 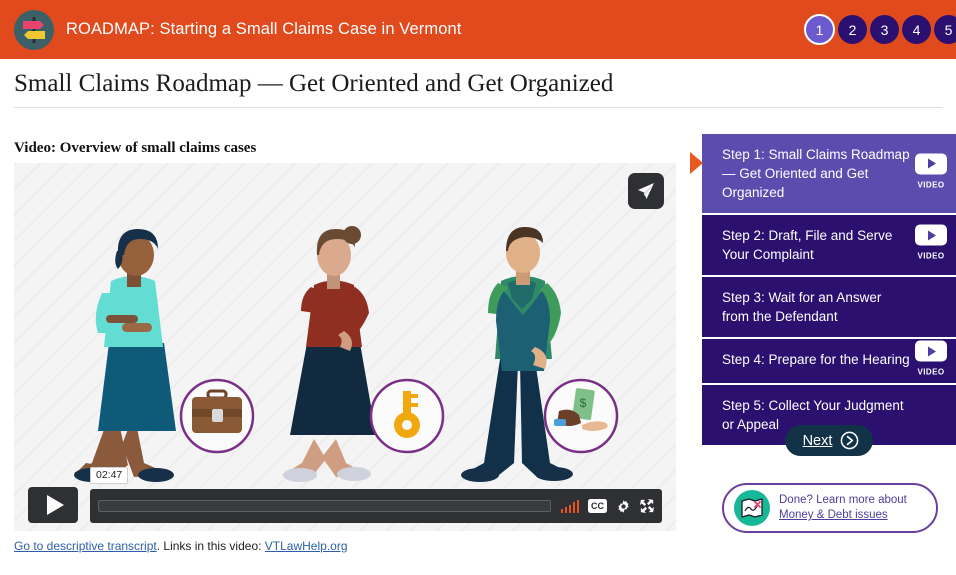 What do you see at coordinates (478, 107) in the screenshot?
I see `title-divider` at bounding box center [478, 107].